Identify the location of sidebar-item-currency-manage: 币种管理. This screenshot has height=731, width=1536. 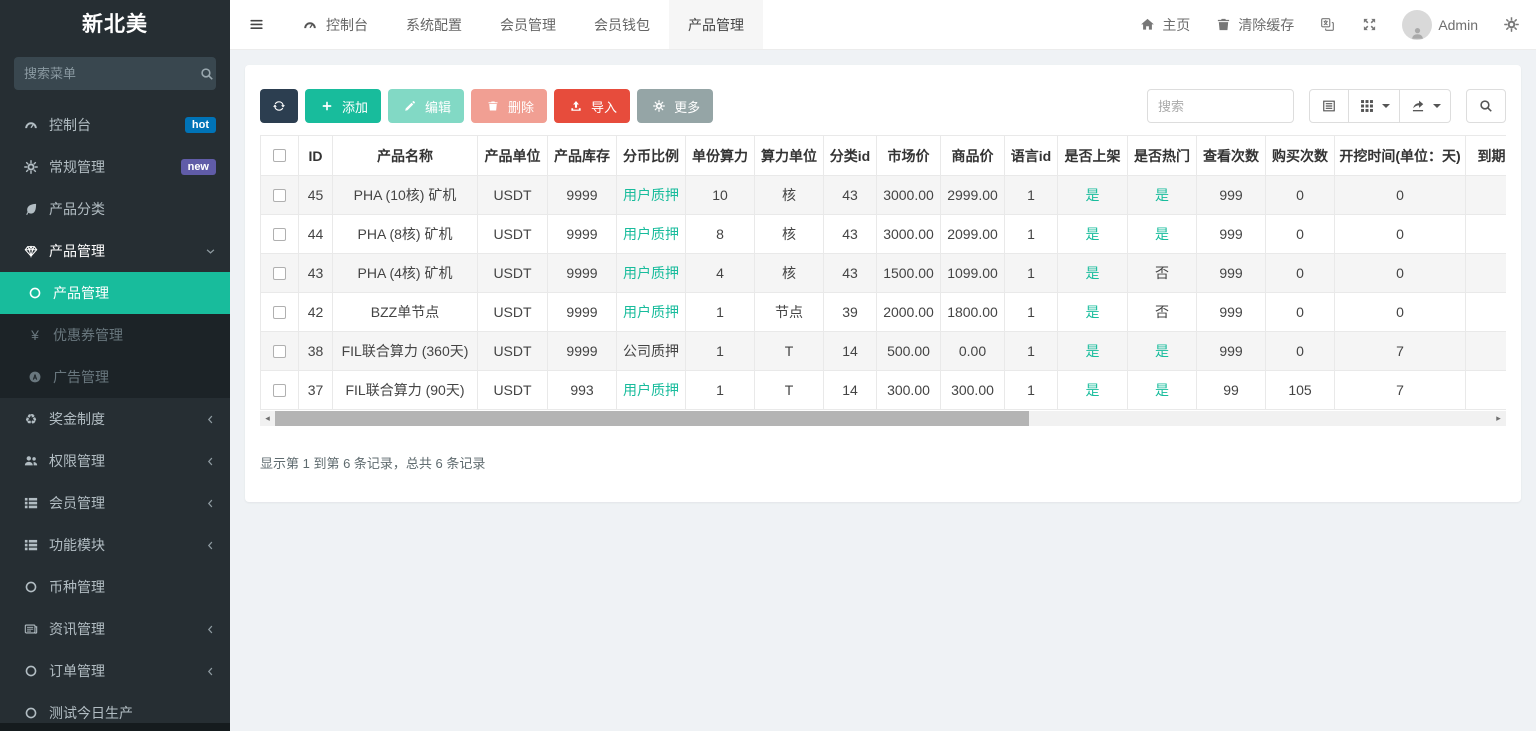
(115, 587).